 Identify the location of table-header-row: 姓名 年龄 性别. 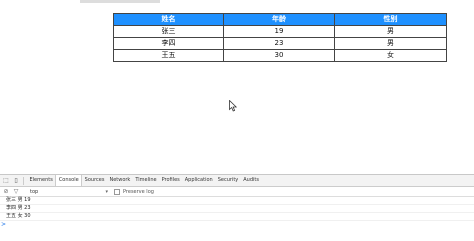
(280, 19).